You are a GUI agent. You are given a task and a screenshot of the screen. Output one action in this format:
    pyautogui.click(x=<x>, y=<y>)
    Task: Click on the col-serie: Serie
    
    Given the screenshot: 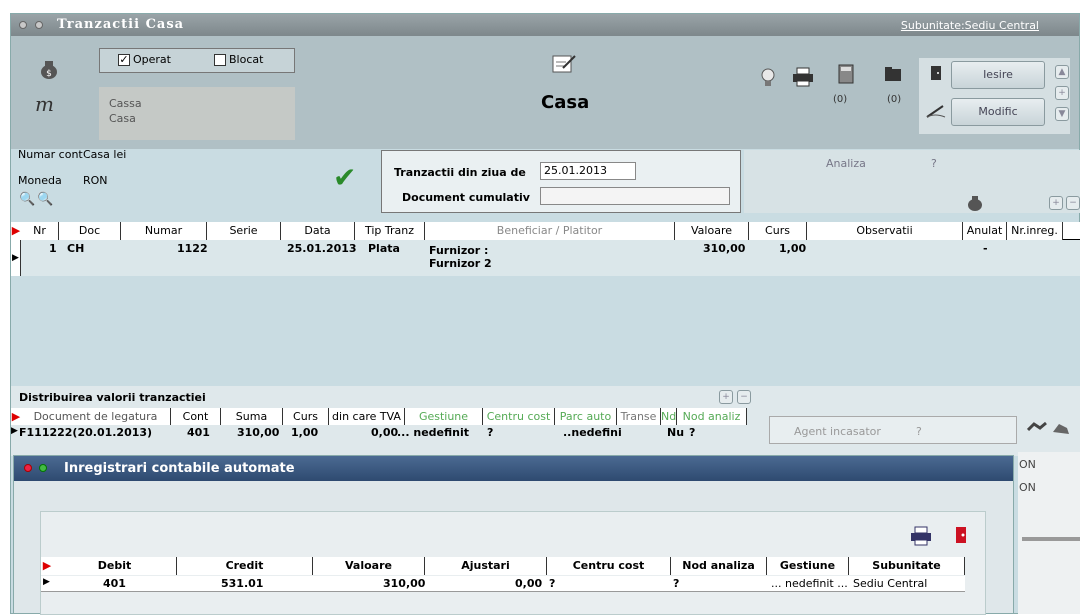 What is the action you would take?
    pyautogui.click(x=244, y=231)
    